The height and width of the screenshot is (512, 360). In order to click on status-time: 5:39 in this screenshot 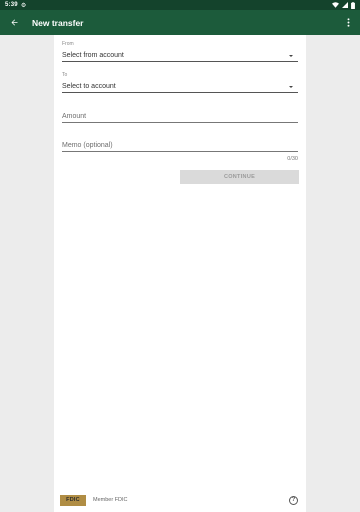, I will do `click(11, 5)`.